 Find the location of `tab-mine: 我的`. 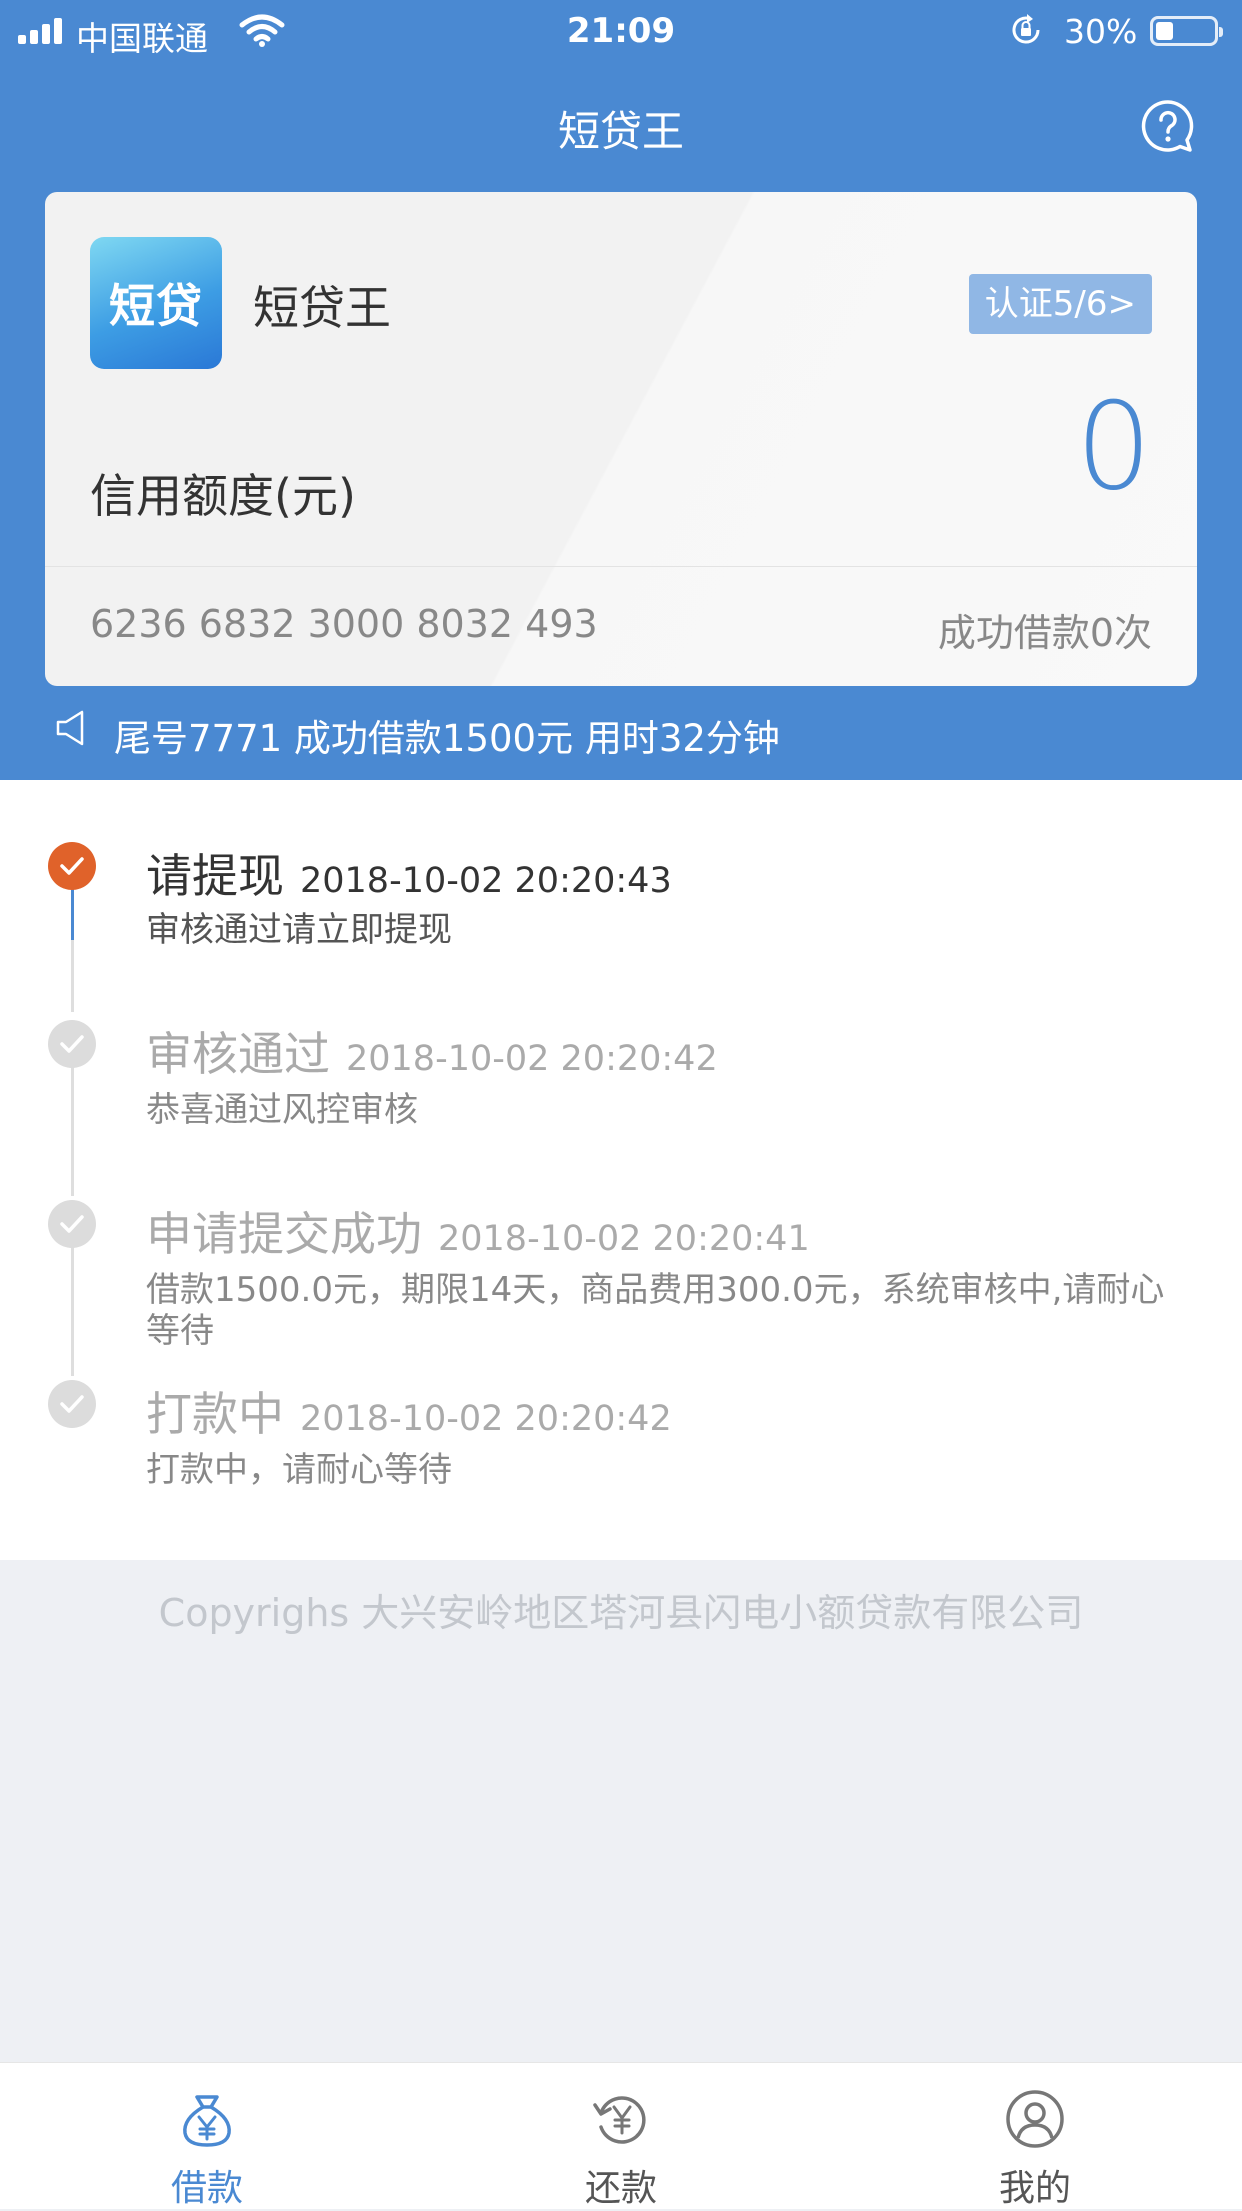

tab-mine: 我的 is located at coordinates (1035, 2136).